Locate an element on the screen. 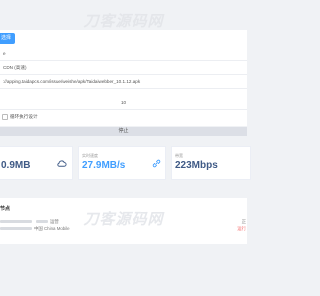  threads-row: 10 is located at coordinates (123, 103).